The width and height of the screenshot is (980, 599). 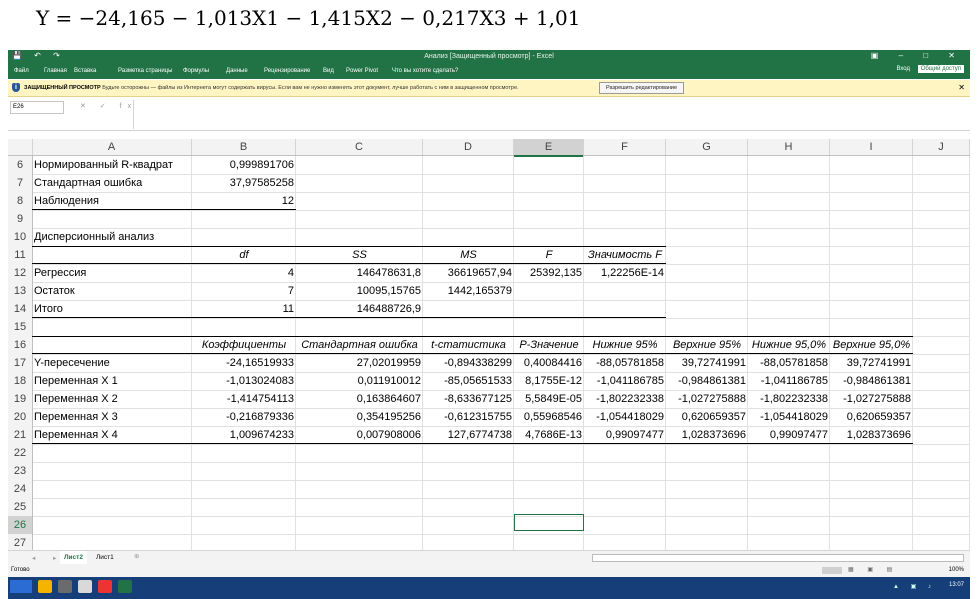 What do you see at coordinates (642, 88) in the screenshot?
I see `enable-editing-button: Разрешить редактирование` at bounding box center [642, 88].